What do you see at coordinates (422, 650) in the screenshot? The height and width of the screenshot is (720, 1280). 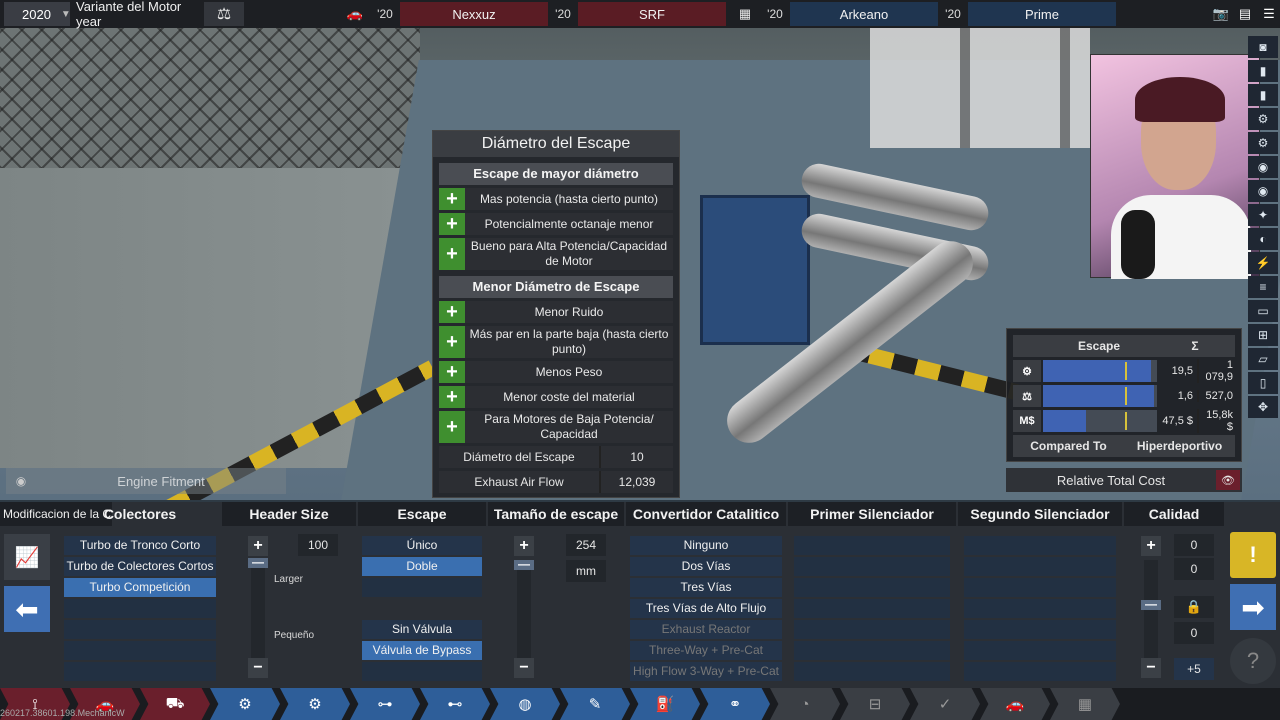 I see `option-valvula-bypass: Válvula de Bypass` at bounding box center [422, 650].